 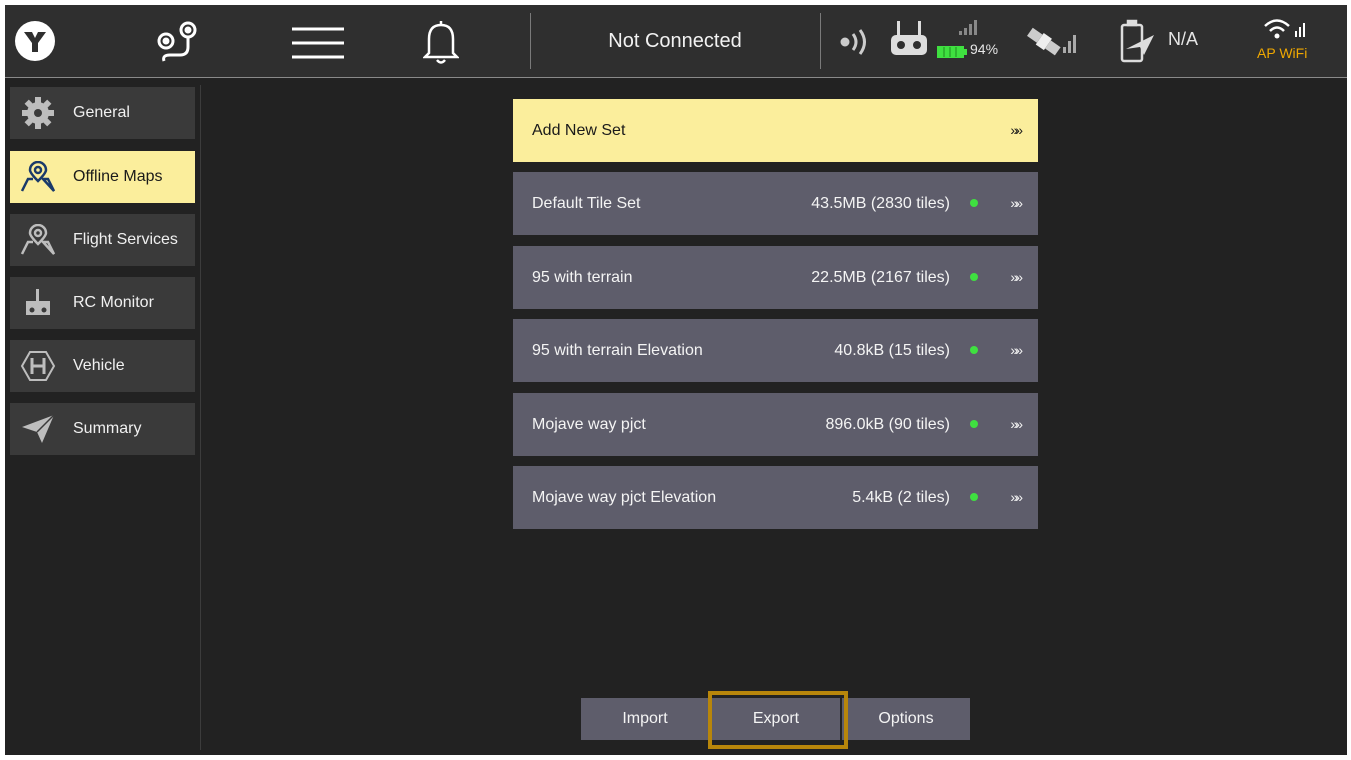 What do you see at coordinates (1051, 41) in the screenshot?
I see `satellite-gps-icon` at bounding box center [1051, 41].